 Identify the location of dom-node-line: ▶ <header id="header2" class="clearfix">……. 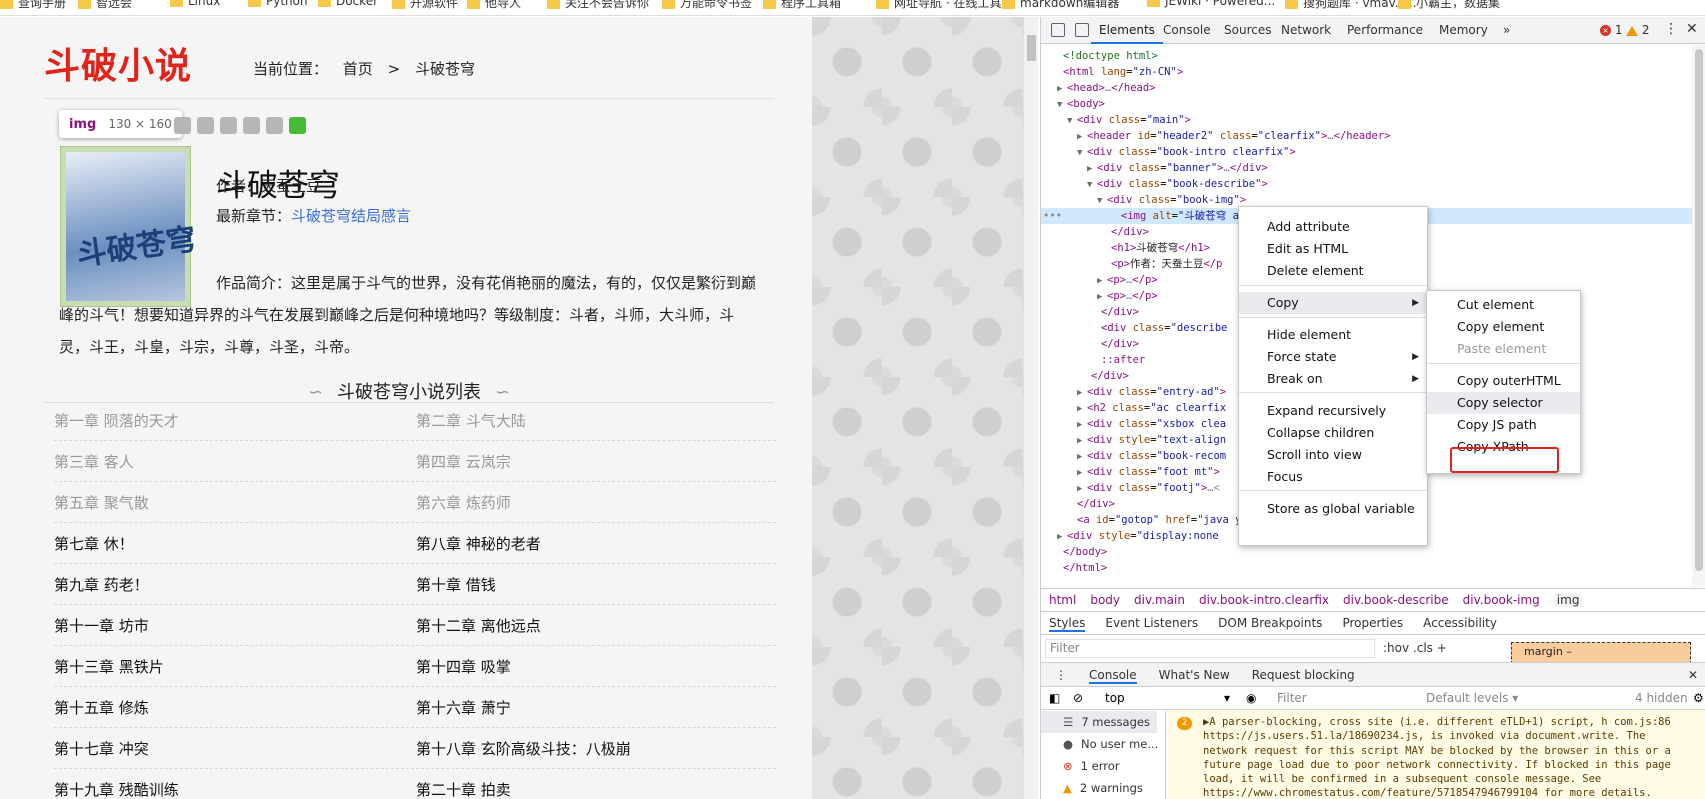
(1373, 136).